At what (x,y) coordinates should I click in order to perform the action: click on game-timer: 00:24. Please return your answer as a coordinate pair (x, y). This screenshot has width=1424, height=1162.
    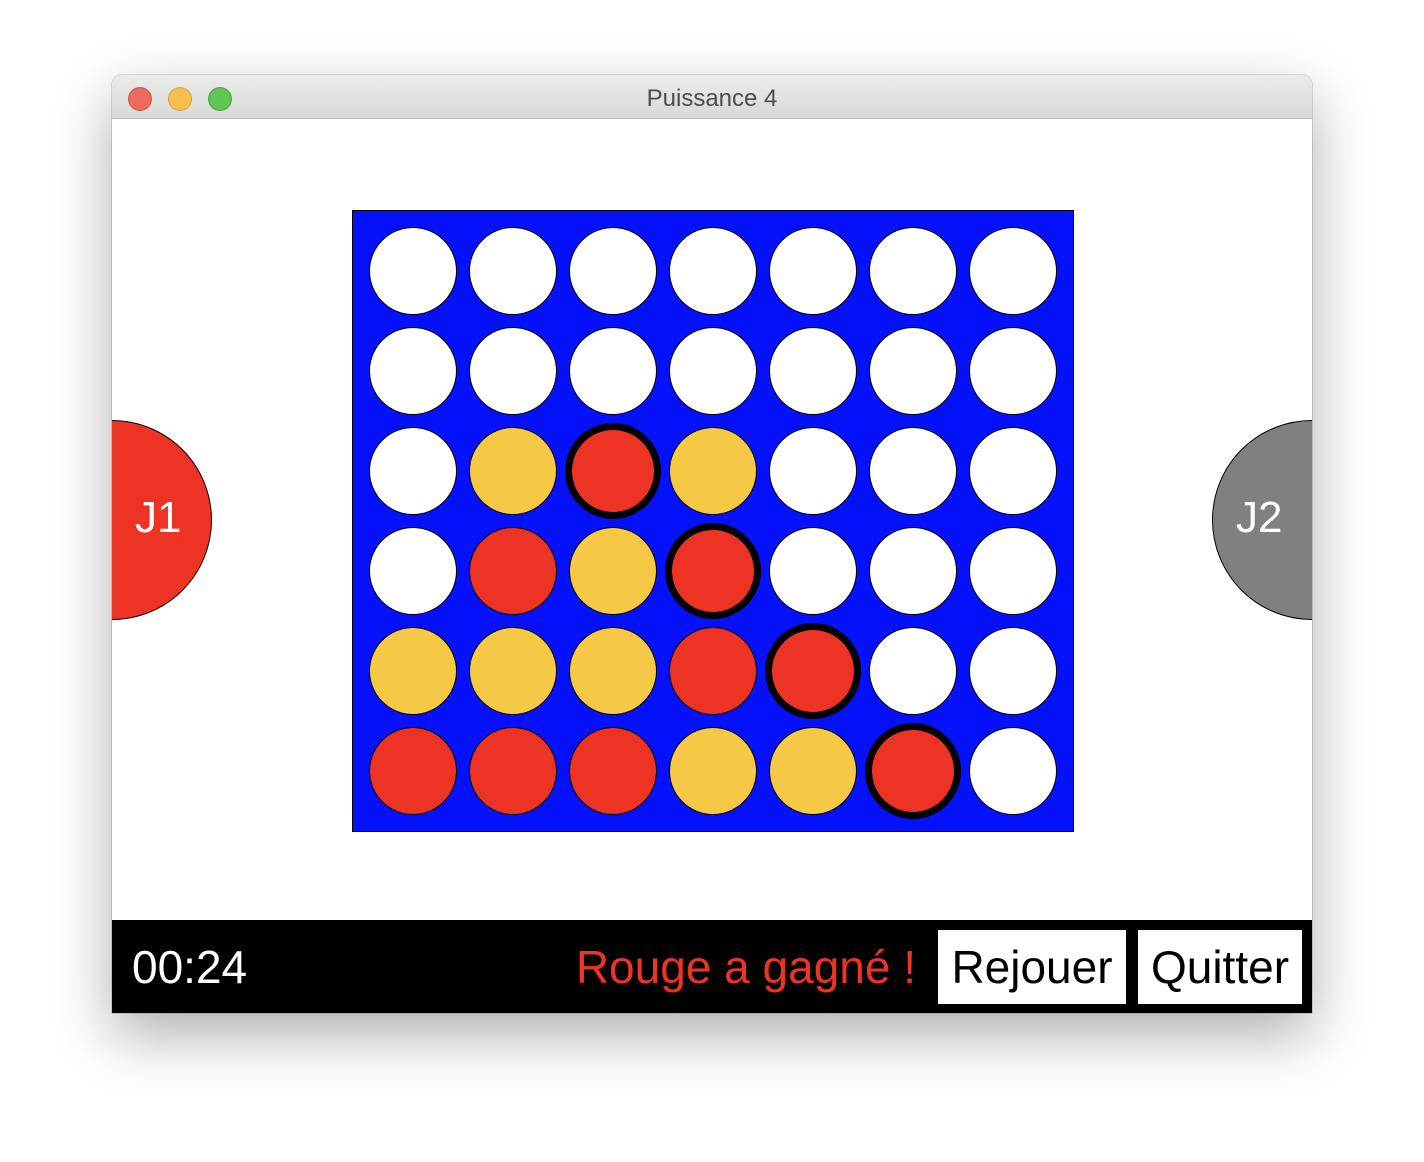
    Looking at the image, I should click on (190, 967).